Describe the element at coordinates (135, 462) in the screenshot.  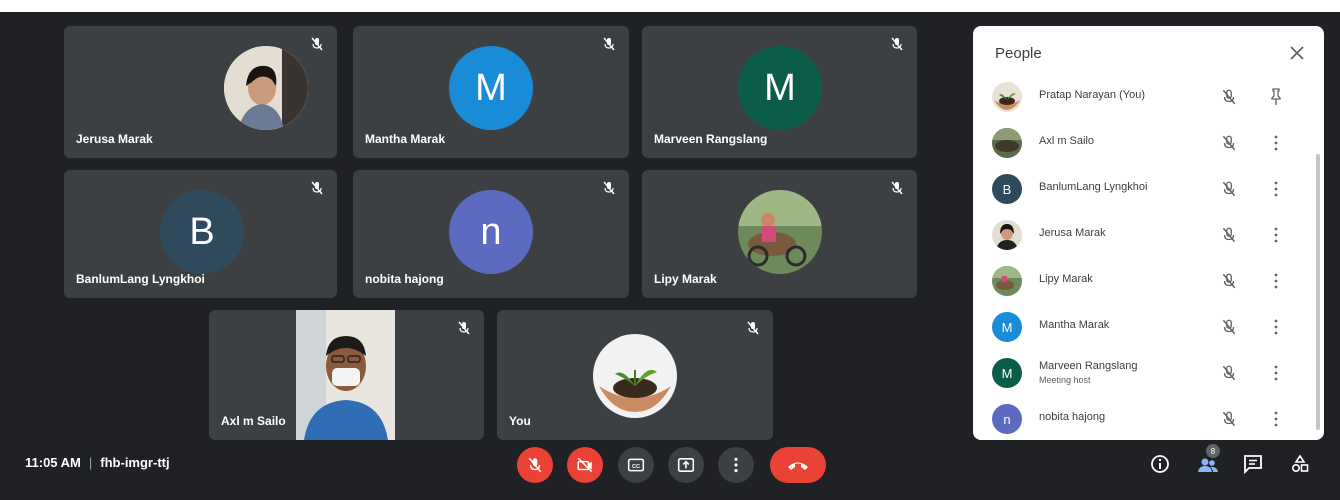
I see `meeting-code: fhb-imgr-ttj` at that location.